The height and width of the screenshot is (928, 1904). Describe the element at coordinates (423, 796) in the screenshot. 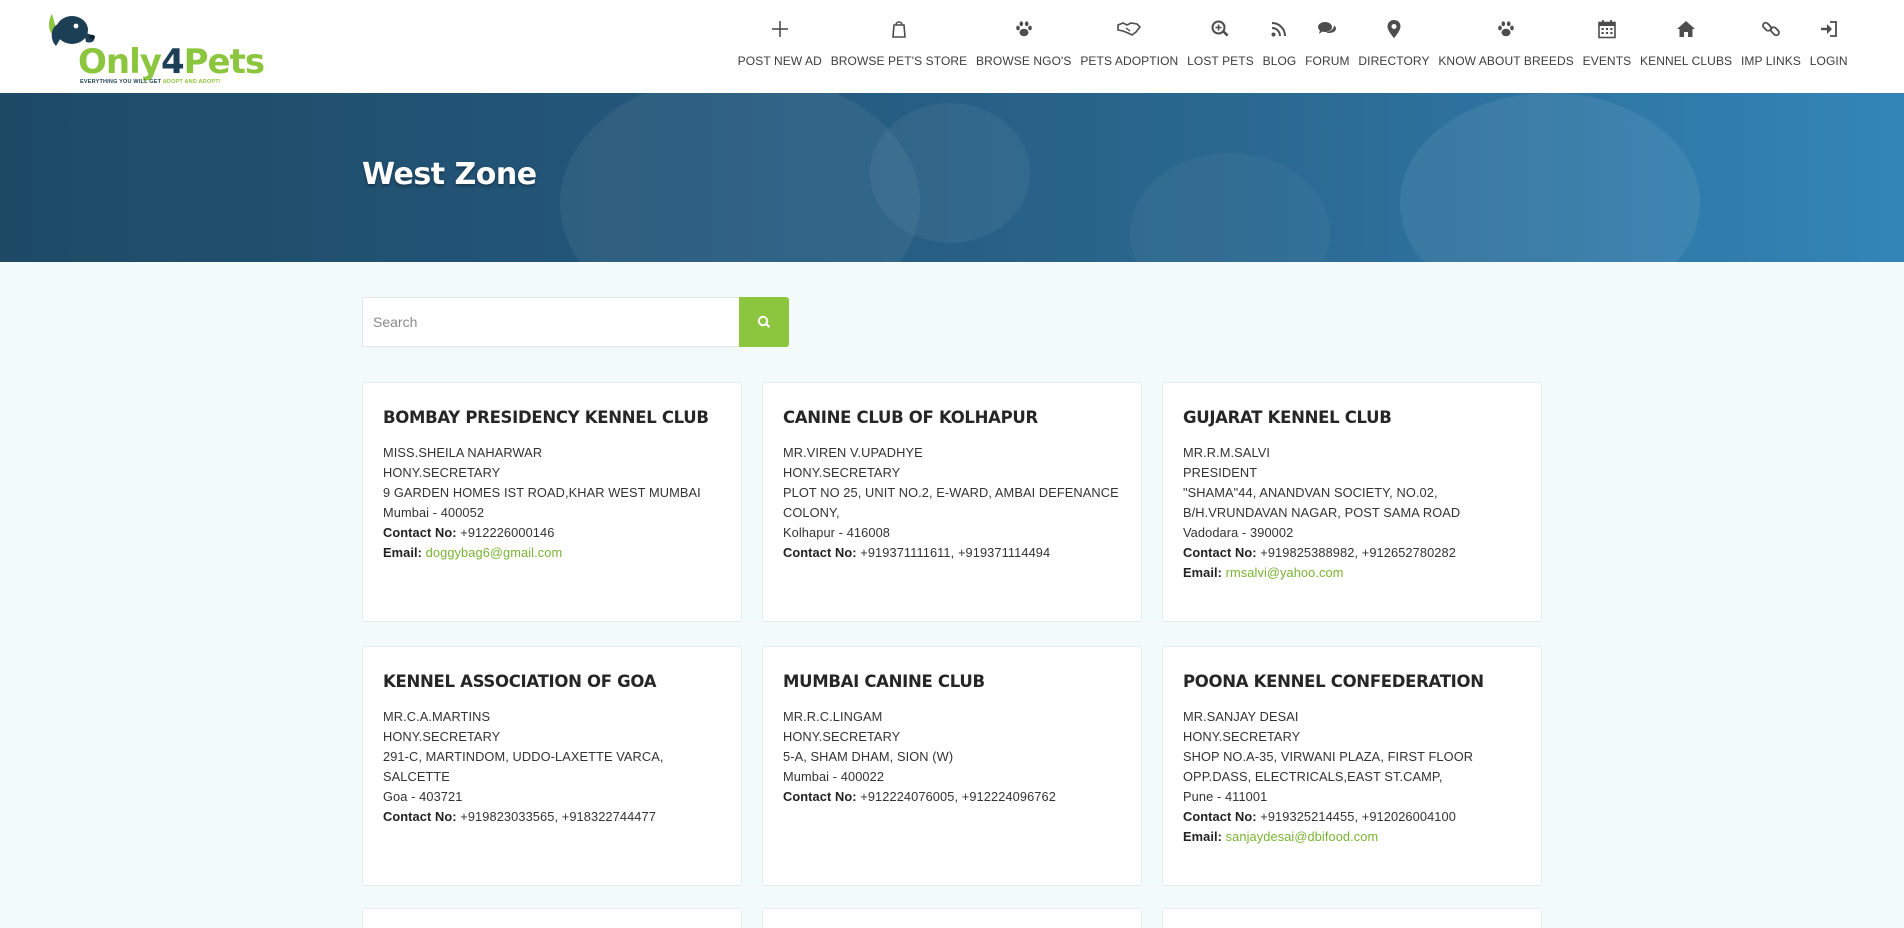

I see `club-city: Goa - 403721` at that location.